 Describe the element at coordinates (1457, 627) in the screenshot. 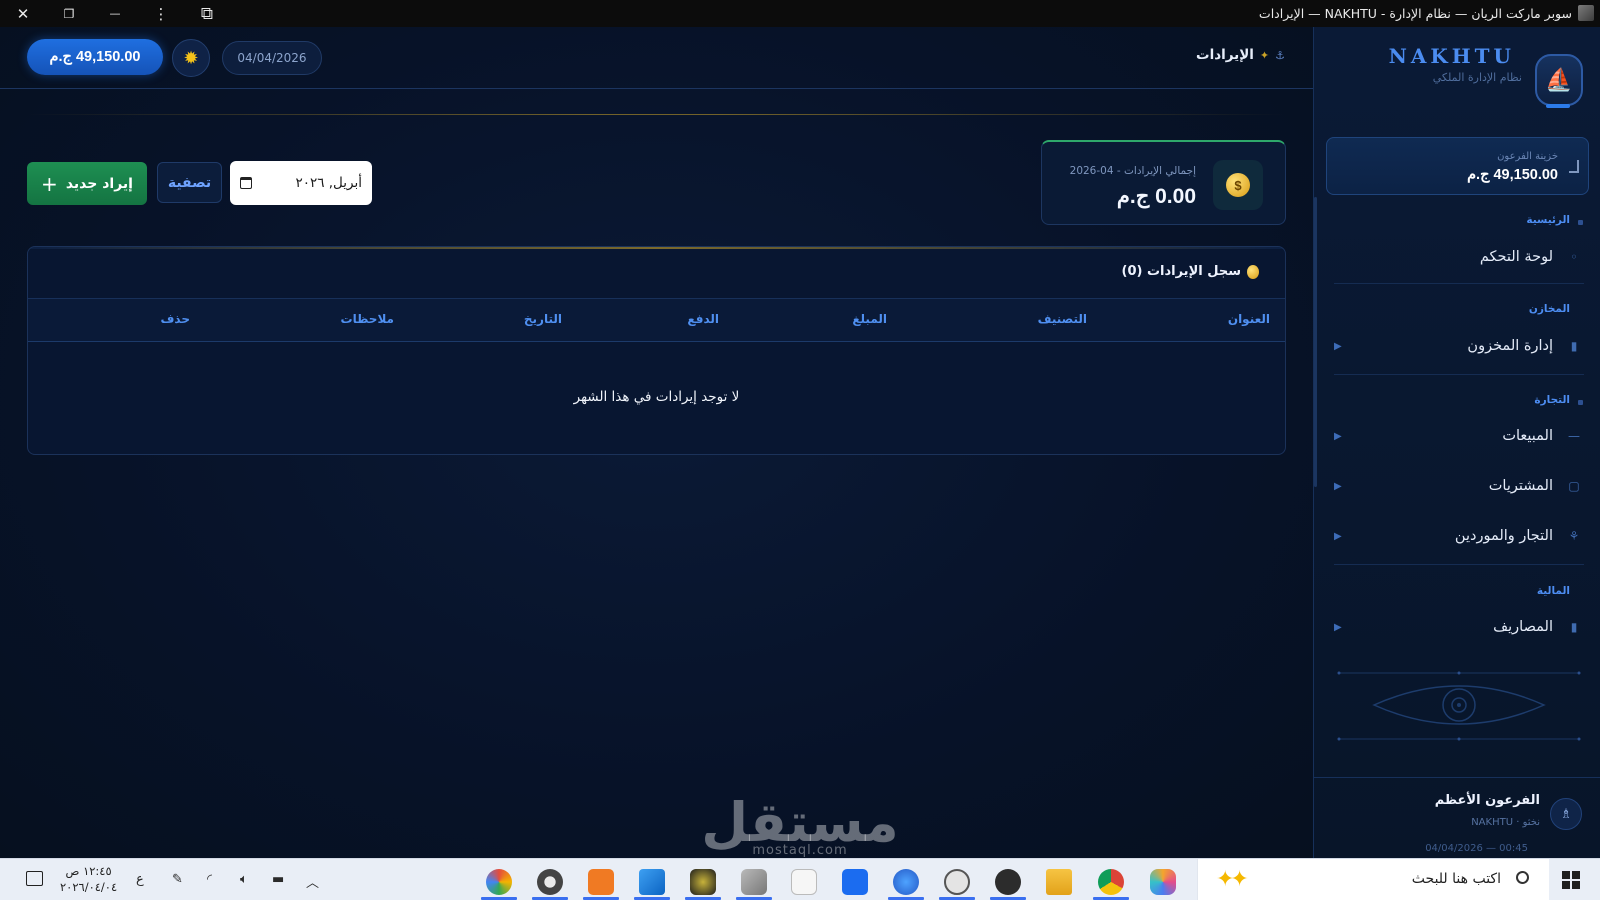

I see `sidebar-item-expenses: ▮ المصاريف ▶` at that location.